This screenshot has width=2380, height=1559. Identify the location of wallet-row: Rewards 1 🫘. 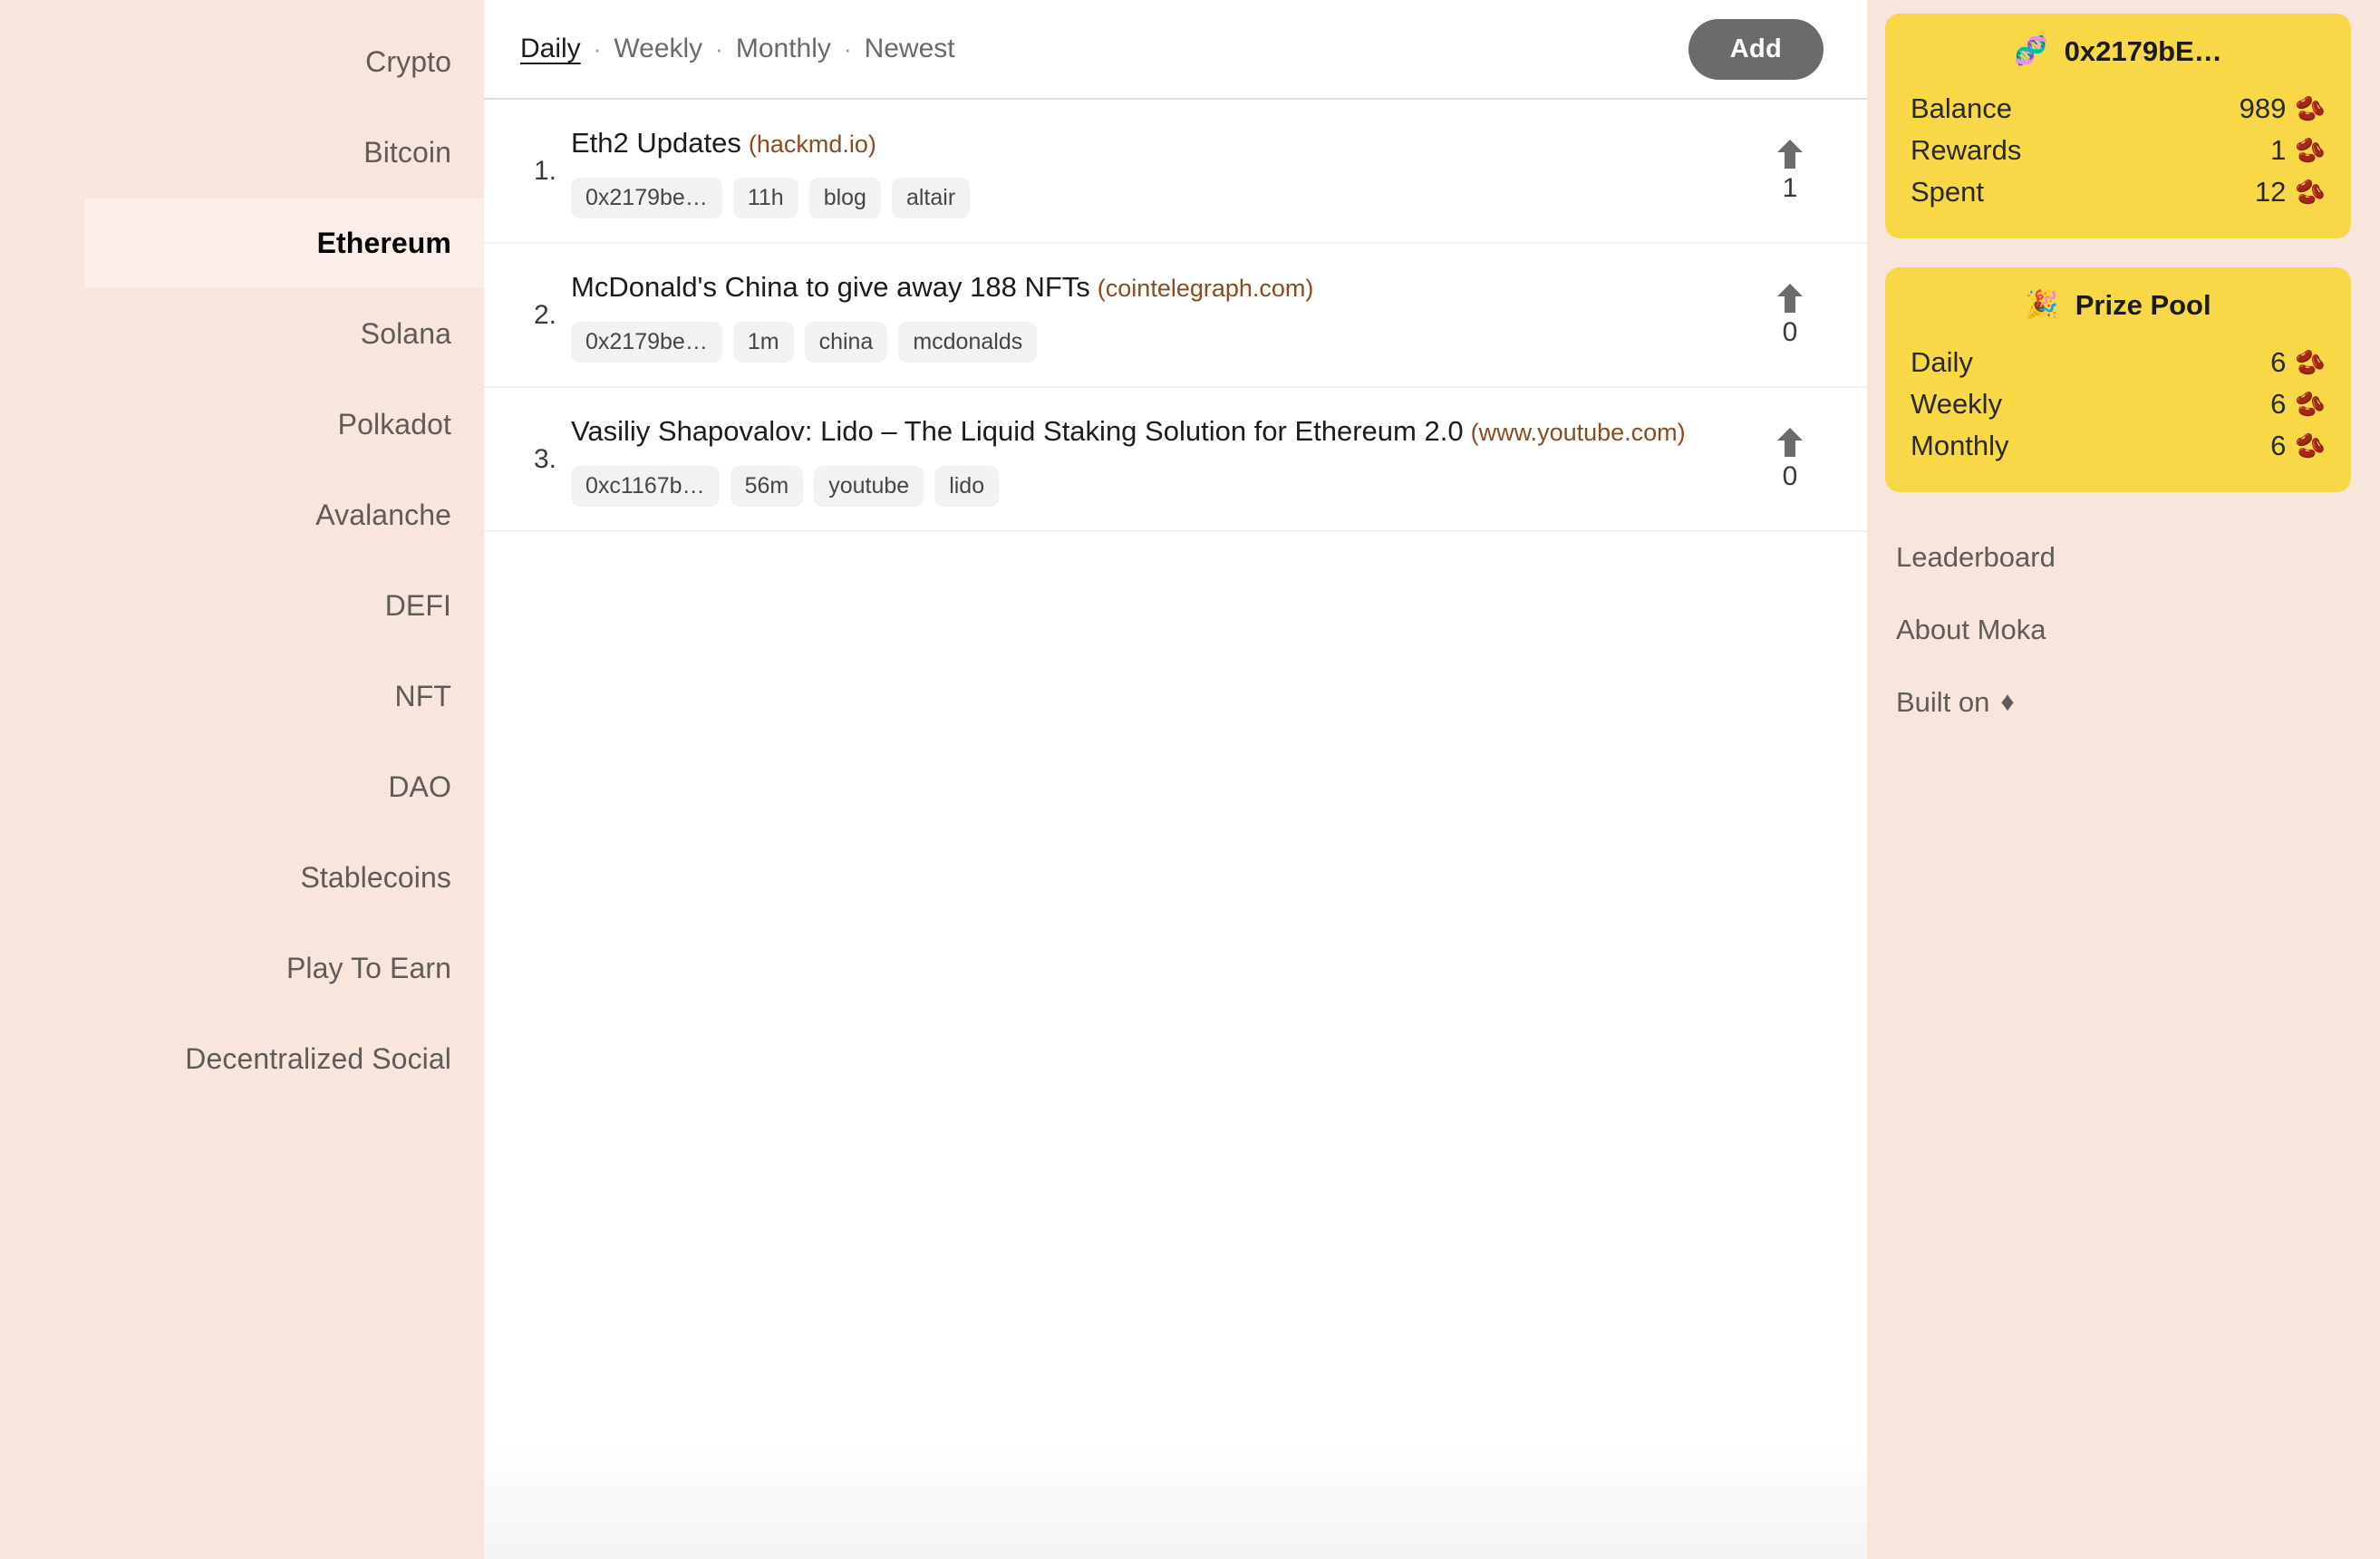
(2118, 150).